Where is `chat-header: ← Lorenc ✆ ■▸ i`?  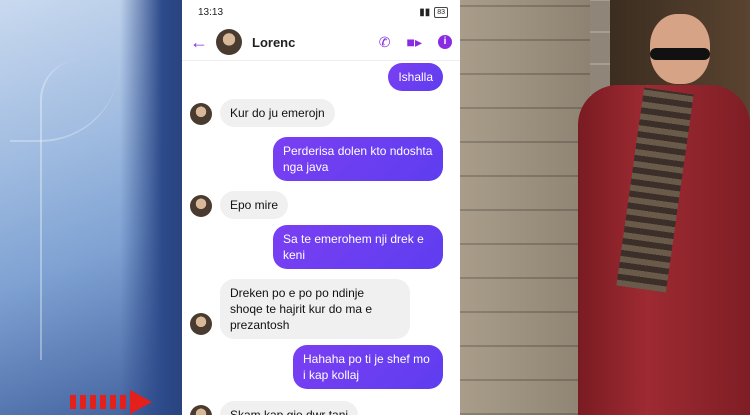 chat-header: ← Lorenc ✆ ■▸ i is located at coordinates (321, 42).